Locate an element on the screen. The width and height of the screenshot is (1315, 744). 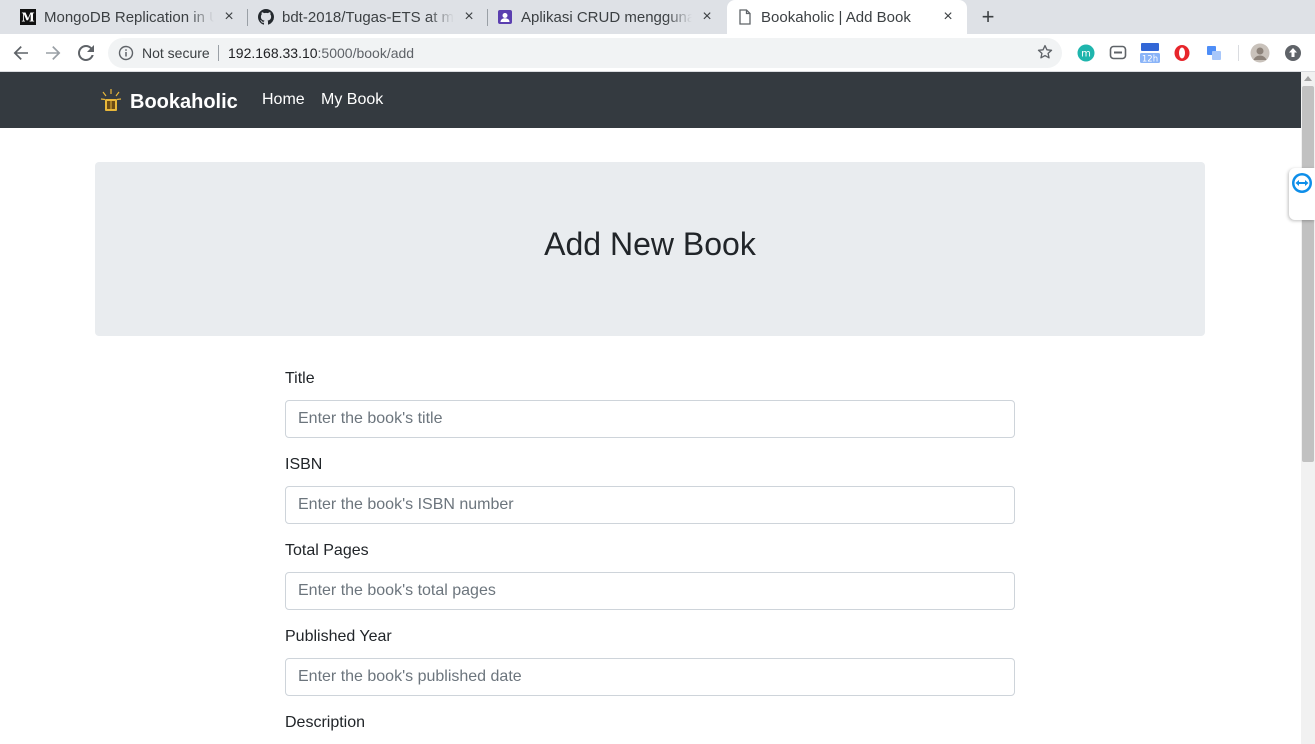
tab-title: bdt-2018/Tugas-ETS at master is located at coordinates (368, 17).